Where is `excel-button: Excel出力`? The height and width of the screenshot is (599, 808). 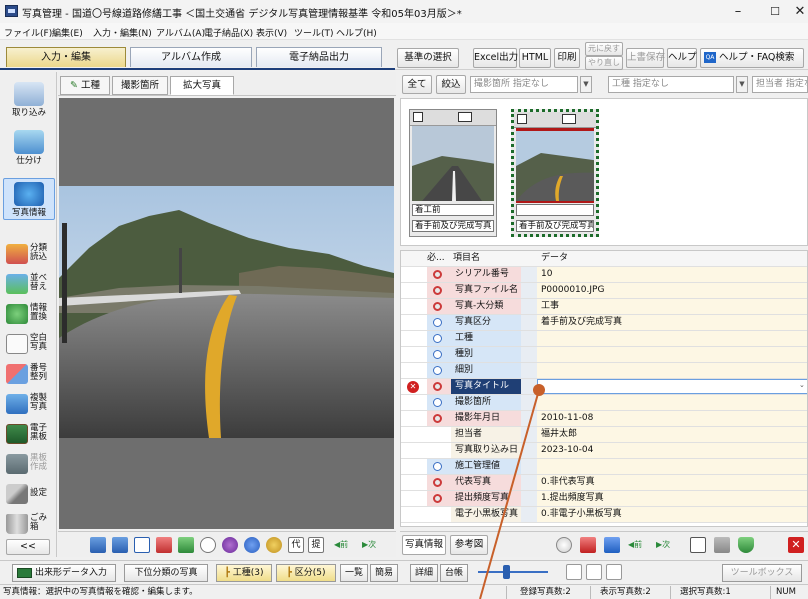 excel-button: Excel出力 is located at coordinates (495, 58).